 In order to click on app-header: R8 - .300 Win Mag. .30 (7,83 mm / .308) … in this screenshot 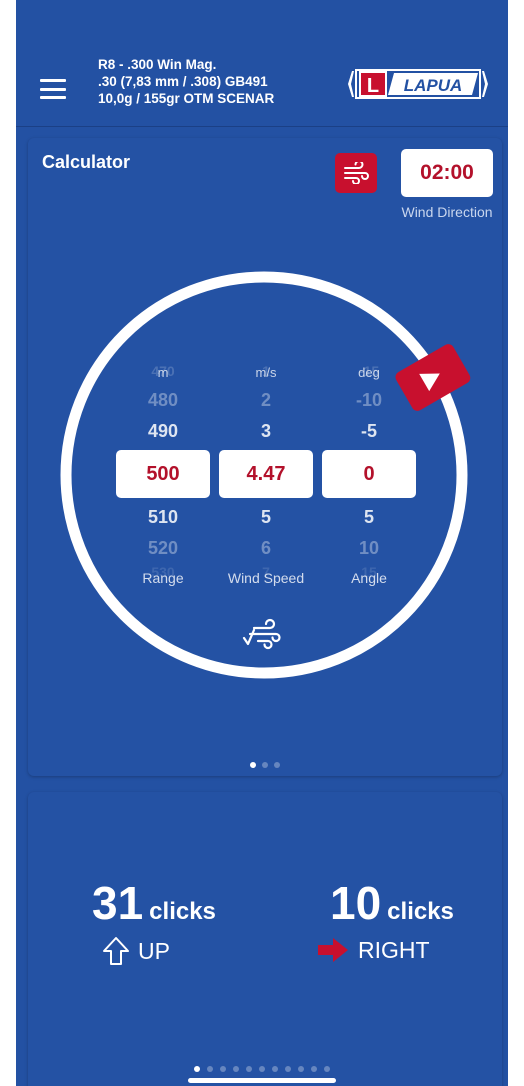, I will do `click(262, 85)`.